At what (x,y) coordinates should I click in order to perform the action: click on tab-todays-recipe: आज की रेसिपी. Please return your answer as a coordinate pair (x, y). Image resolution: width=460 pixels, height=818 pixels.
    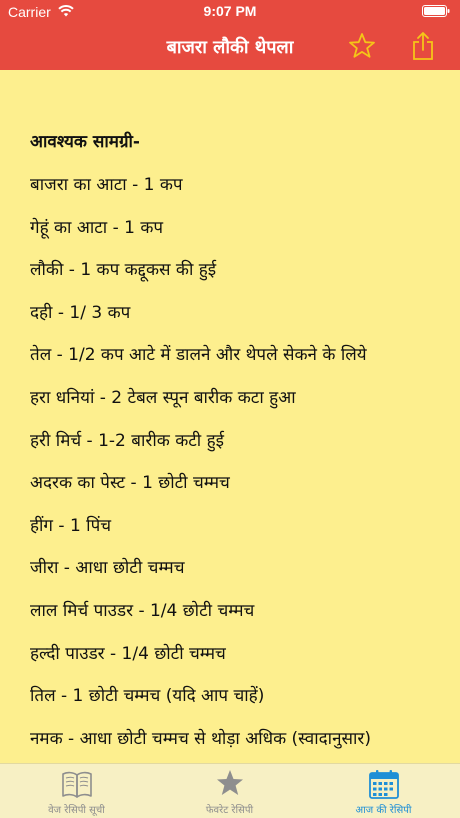
    Looking at the image, I should click on (383, 791).